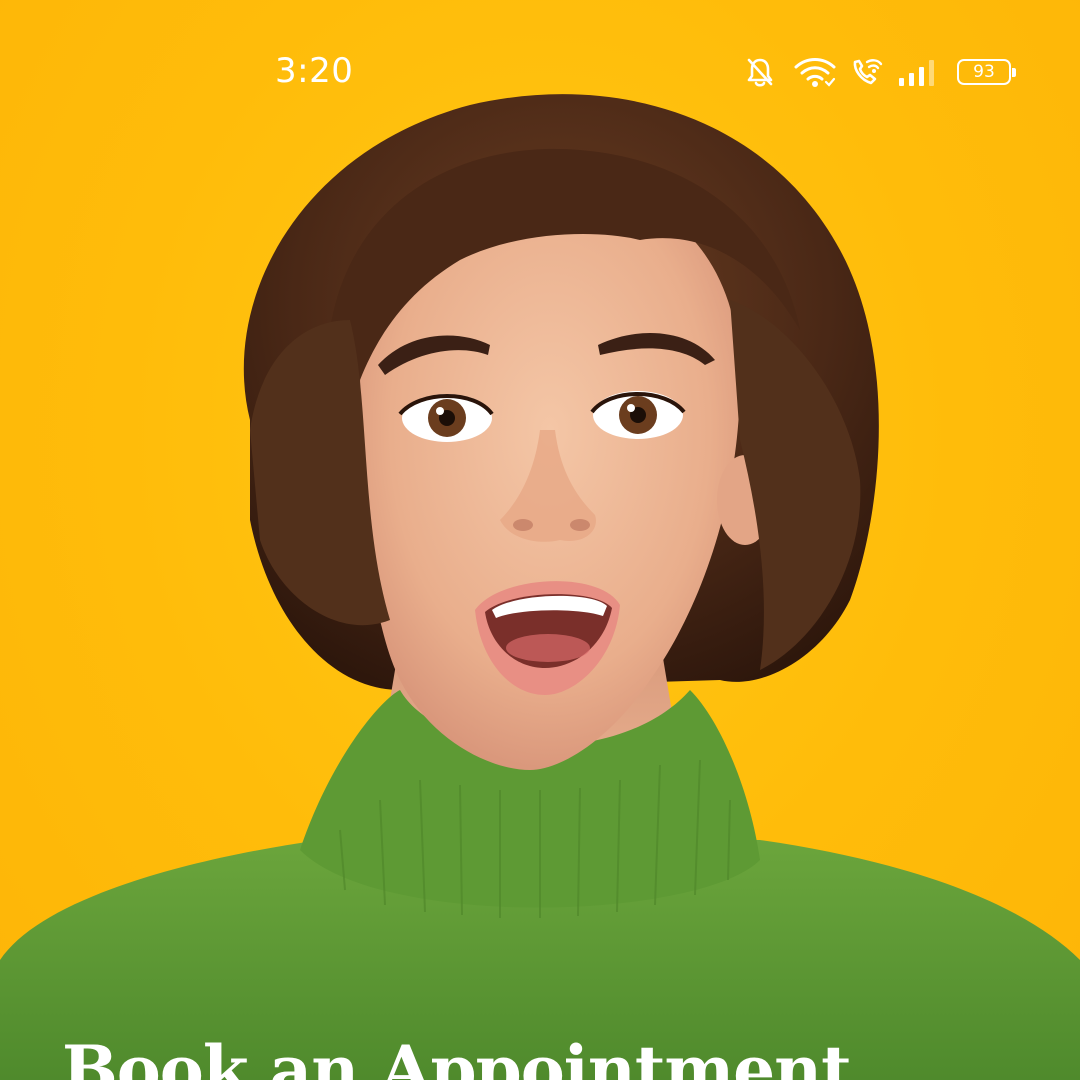 The height and width of the screenshot is (1080, 1080). Describe the element at coordinates (540, 70) in the screenshot. I see `status-bar: 3:20 93` at that location.